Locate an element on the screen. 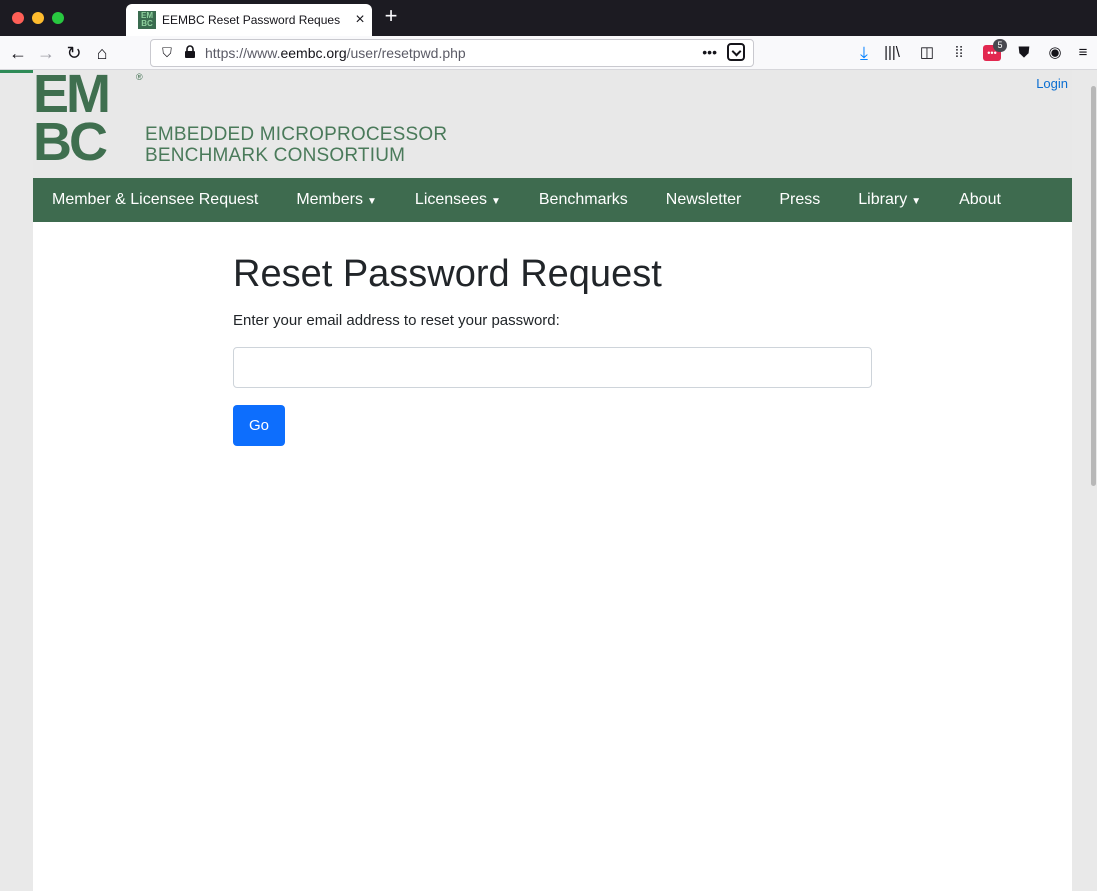  page-scrollbar is located at coordinates (1093, 286).